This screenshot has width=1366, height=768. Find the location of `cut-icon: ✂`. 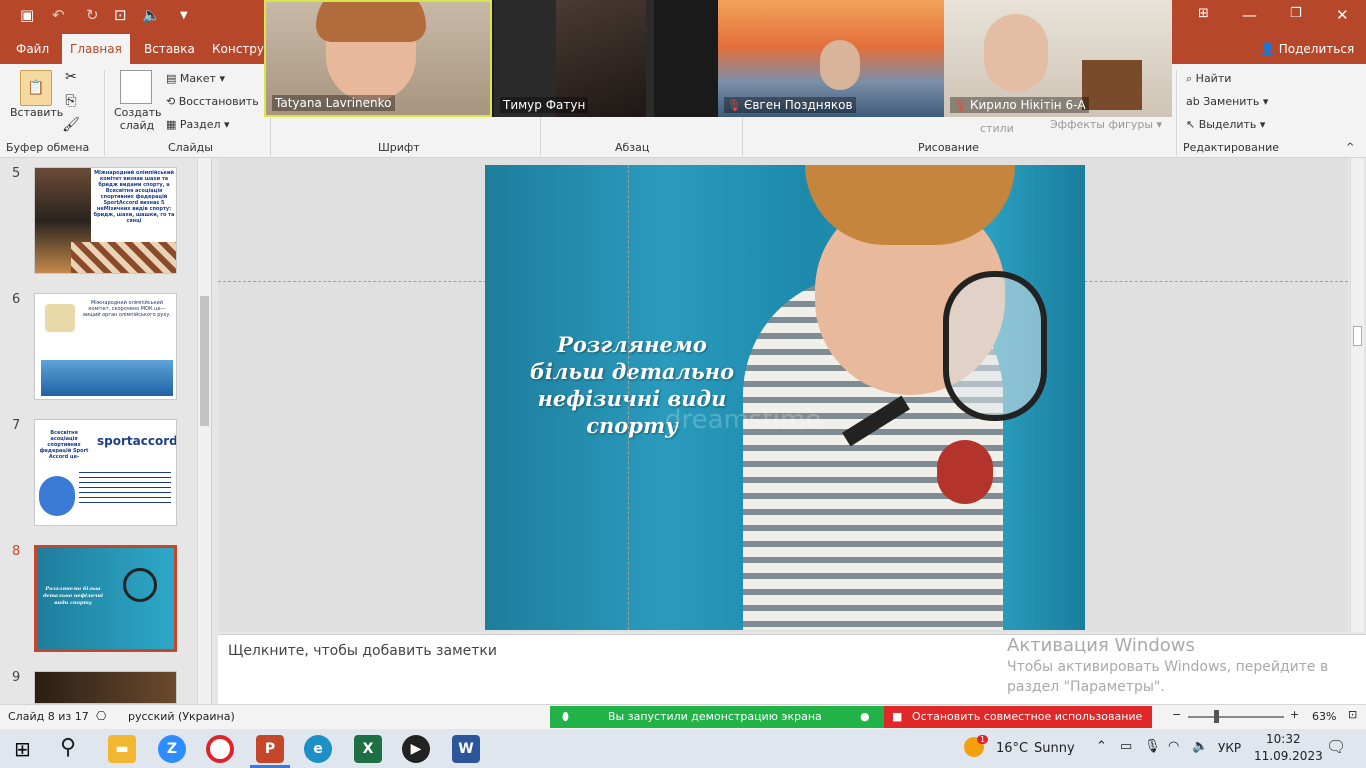

cut-icon: ✂ is located at coordinates (71, 77).